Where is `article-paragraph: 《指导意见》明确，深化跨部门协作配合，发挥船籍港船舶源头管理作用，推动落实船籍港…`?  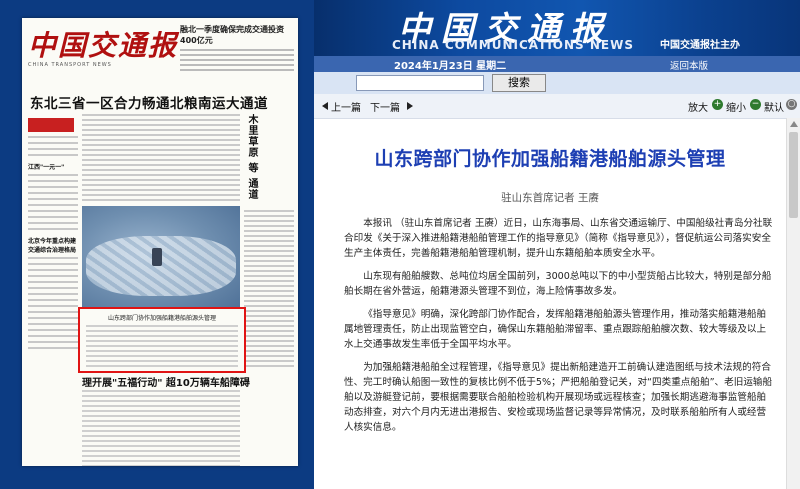 article-paragraph: 《指导意见》明确，深化跨部门协作配合，发挥船籍港船舶源头管理作用，推动落实船籍港… is located at coordinates (555, 329).